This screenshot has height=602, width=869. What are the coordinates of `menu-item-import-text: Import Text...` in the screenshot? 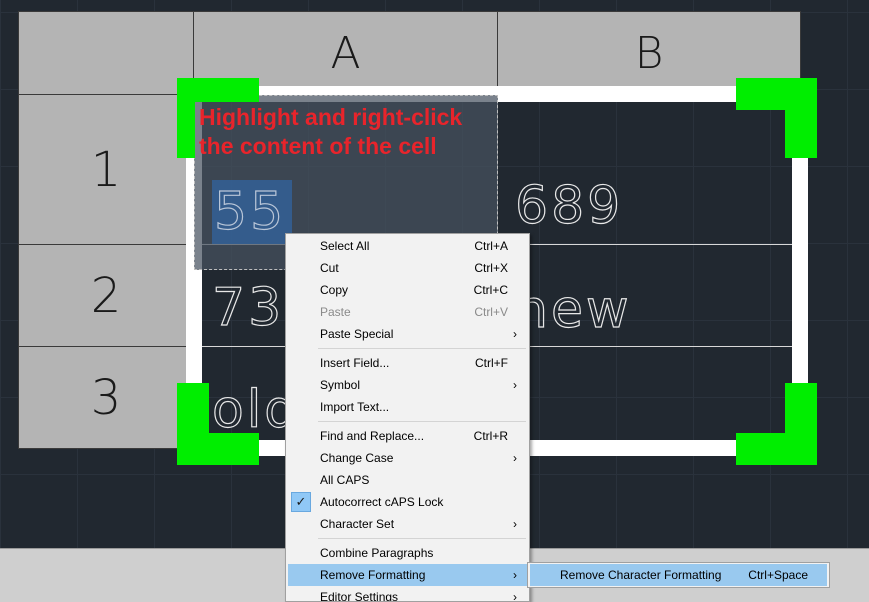 It's located at (407, 407).